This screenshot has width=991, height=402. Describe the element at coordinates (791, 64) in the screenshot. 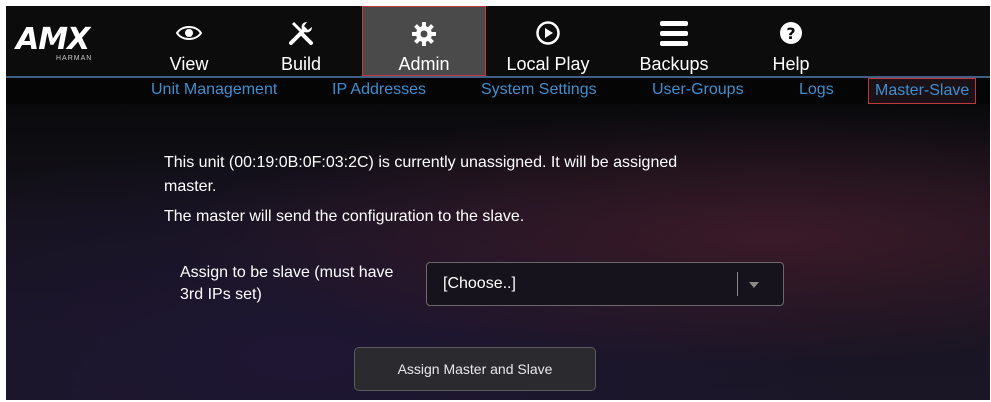

I see `nav-help-label: Help` at that location.